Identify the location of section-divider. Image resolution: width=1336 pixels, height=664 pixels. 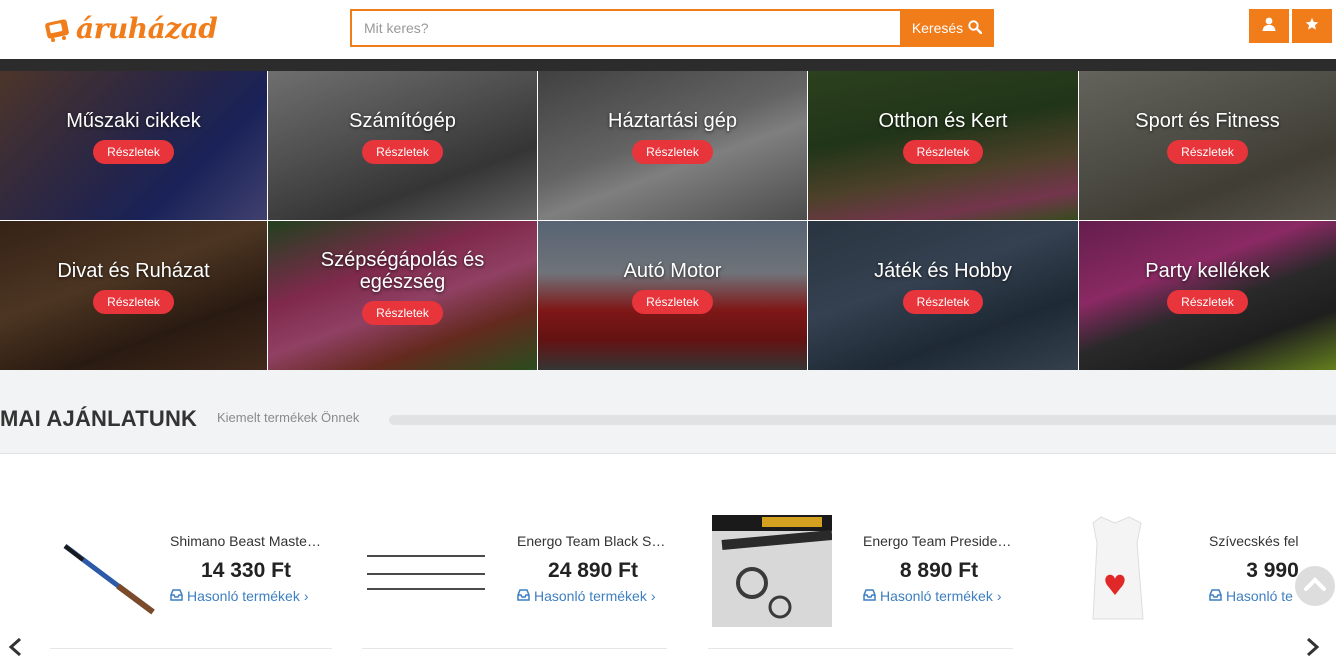
(862, 420).